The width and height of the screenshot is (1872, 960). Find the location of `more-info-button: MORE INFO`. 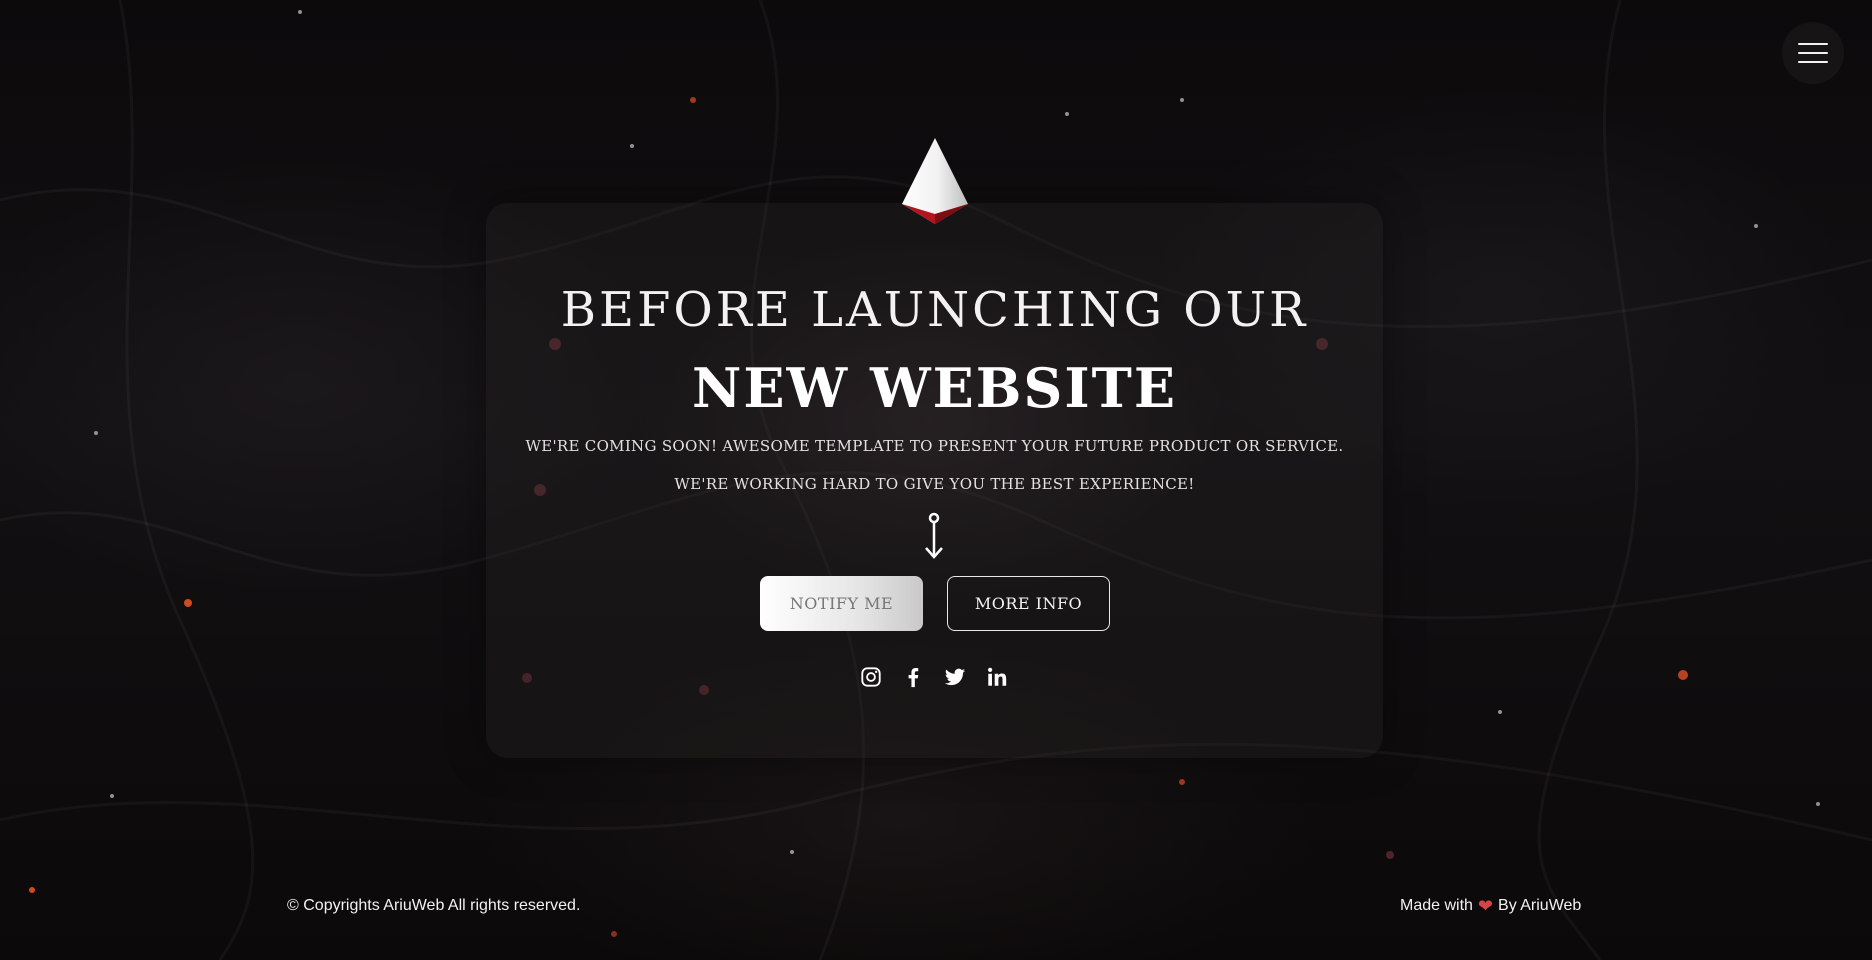

more-info-button: MORE INFO is located at coordinates (1028, 603).